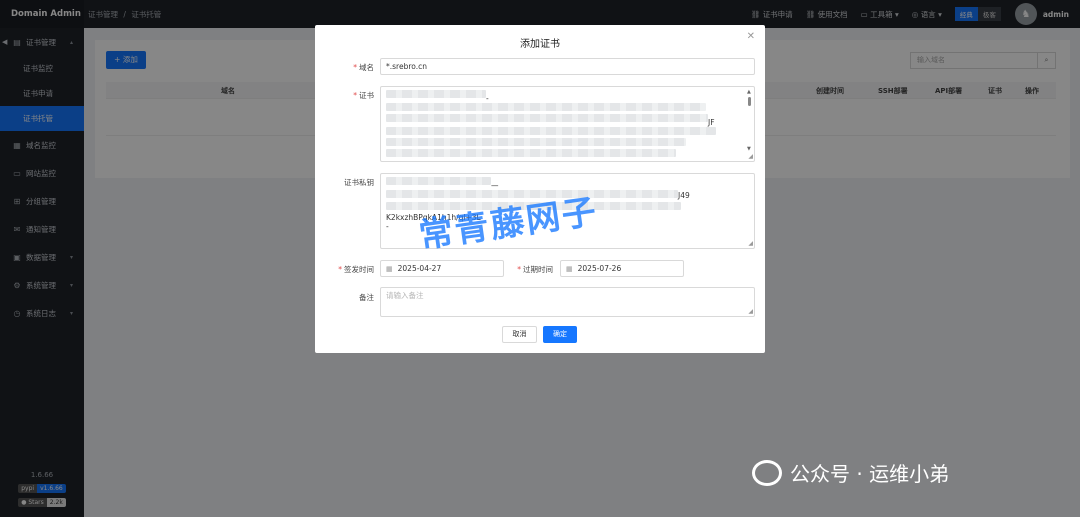  Describe the element at coordinates (363, 67) in the screenshot. I see `domain-label: * 域名` at that location.